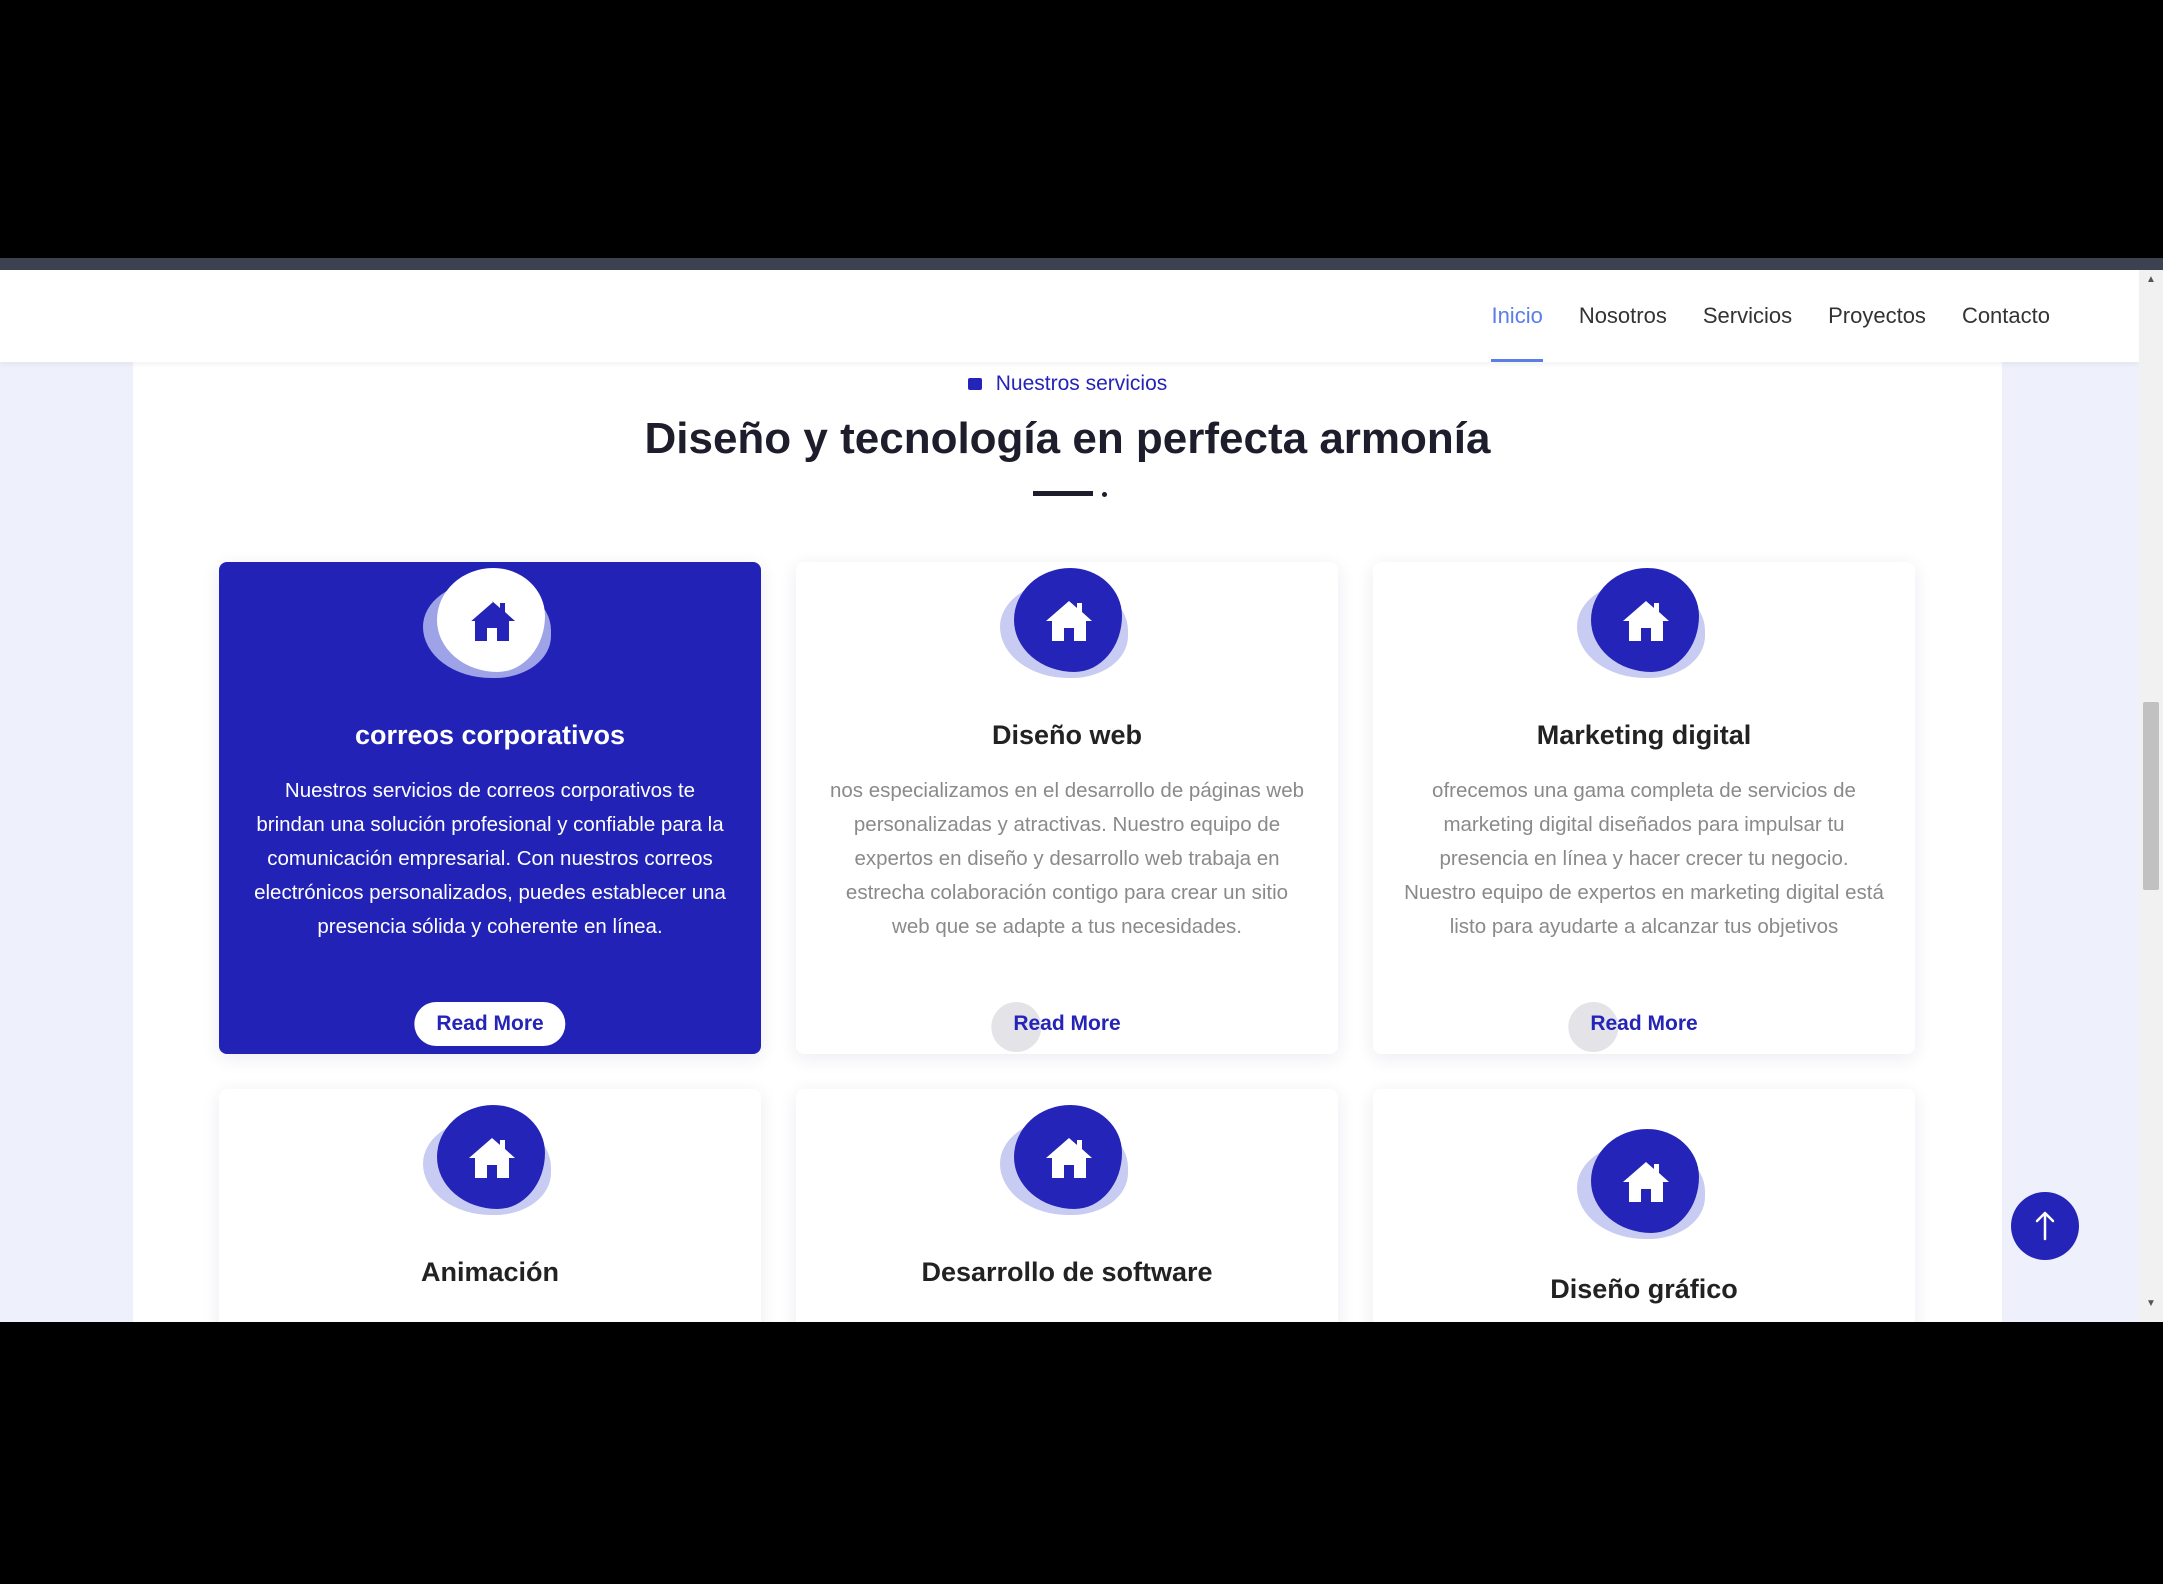 Image resolution: width=2163 pixels, height=1584 pixels. What do you see at coordinates (1644, 1289) in the screenshot?
I see `service-title: Diseño gráfico` at bounding box center [1644, 1289].